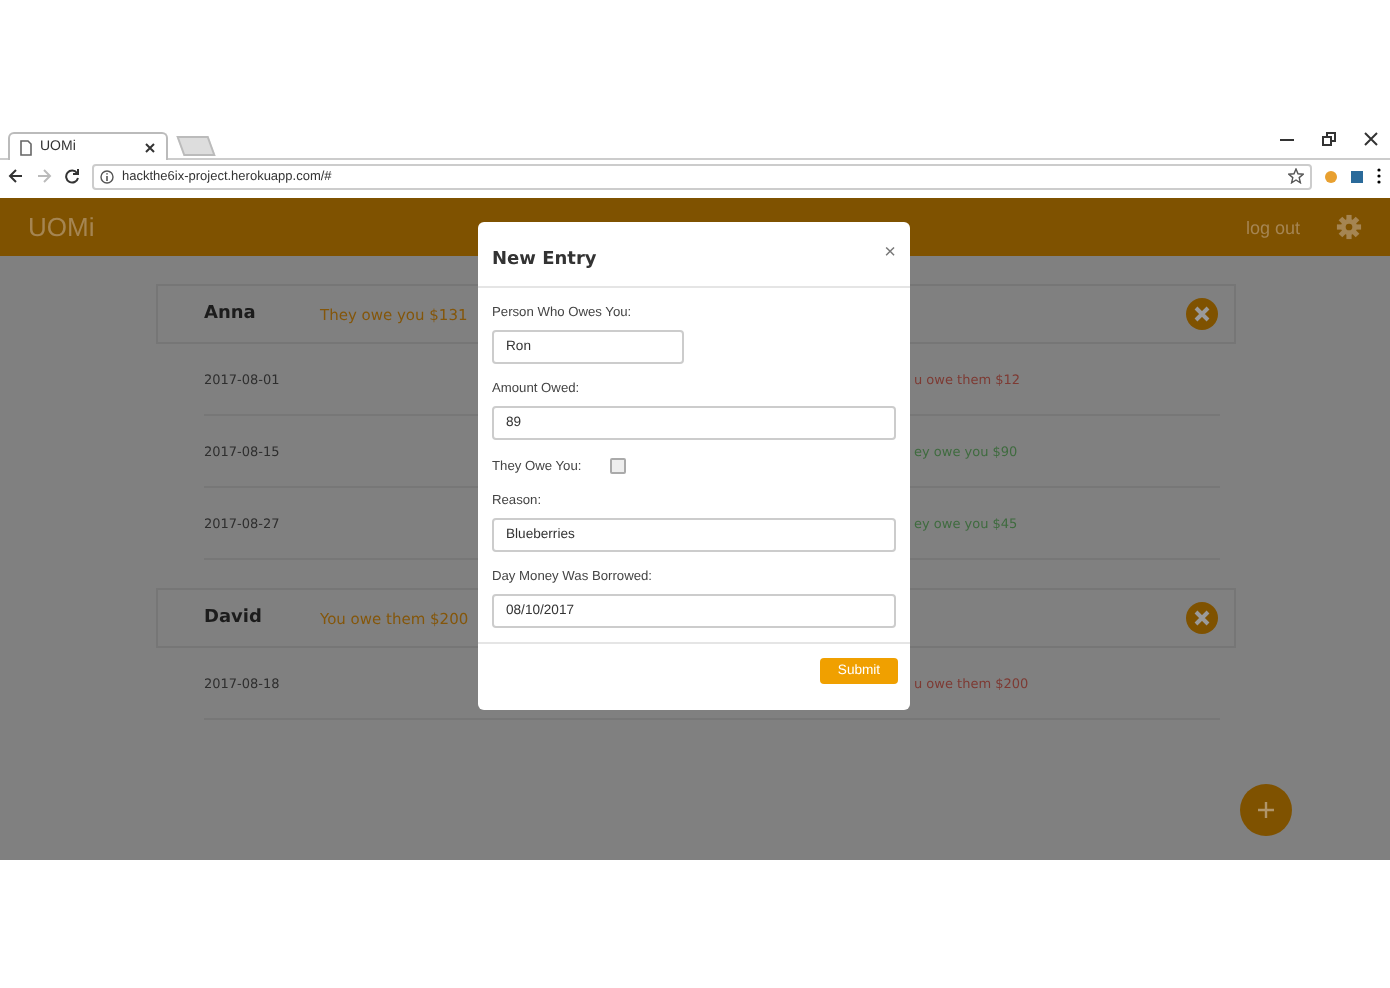 This screenshot has width=1390, height=988. Describe the element at coordinates (1296, 176) in the screenshot. I see `star-icon` at that location.